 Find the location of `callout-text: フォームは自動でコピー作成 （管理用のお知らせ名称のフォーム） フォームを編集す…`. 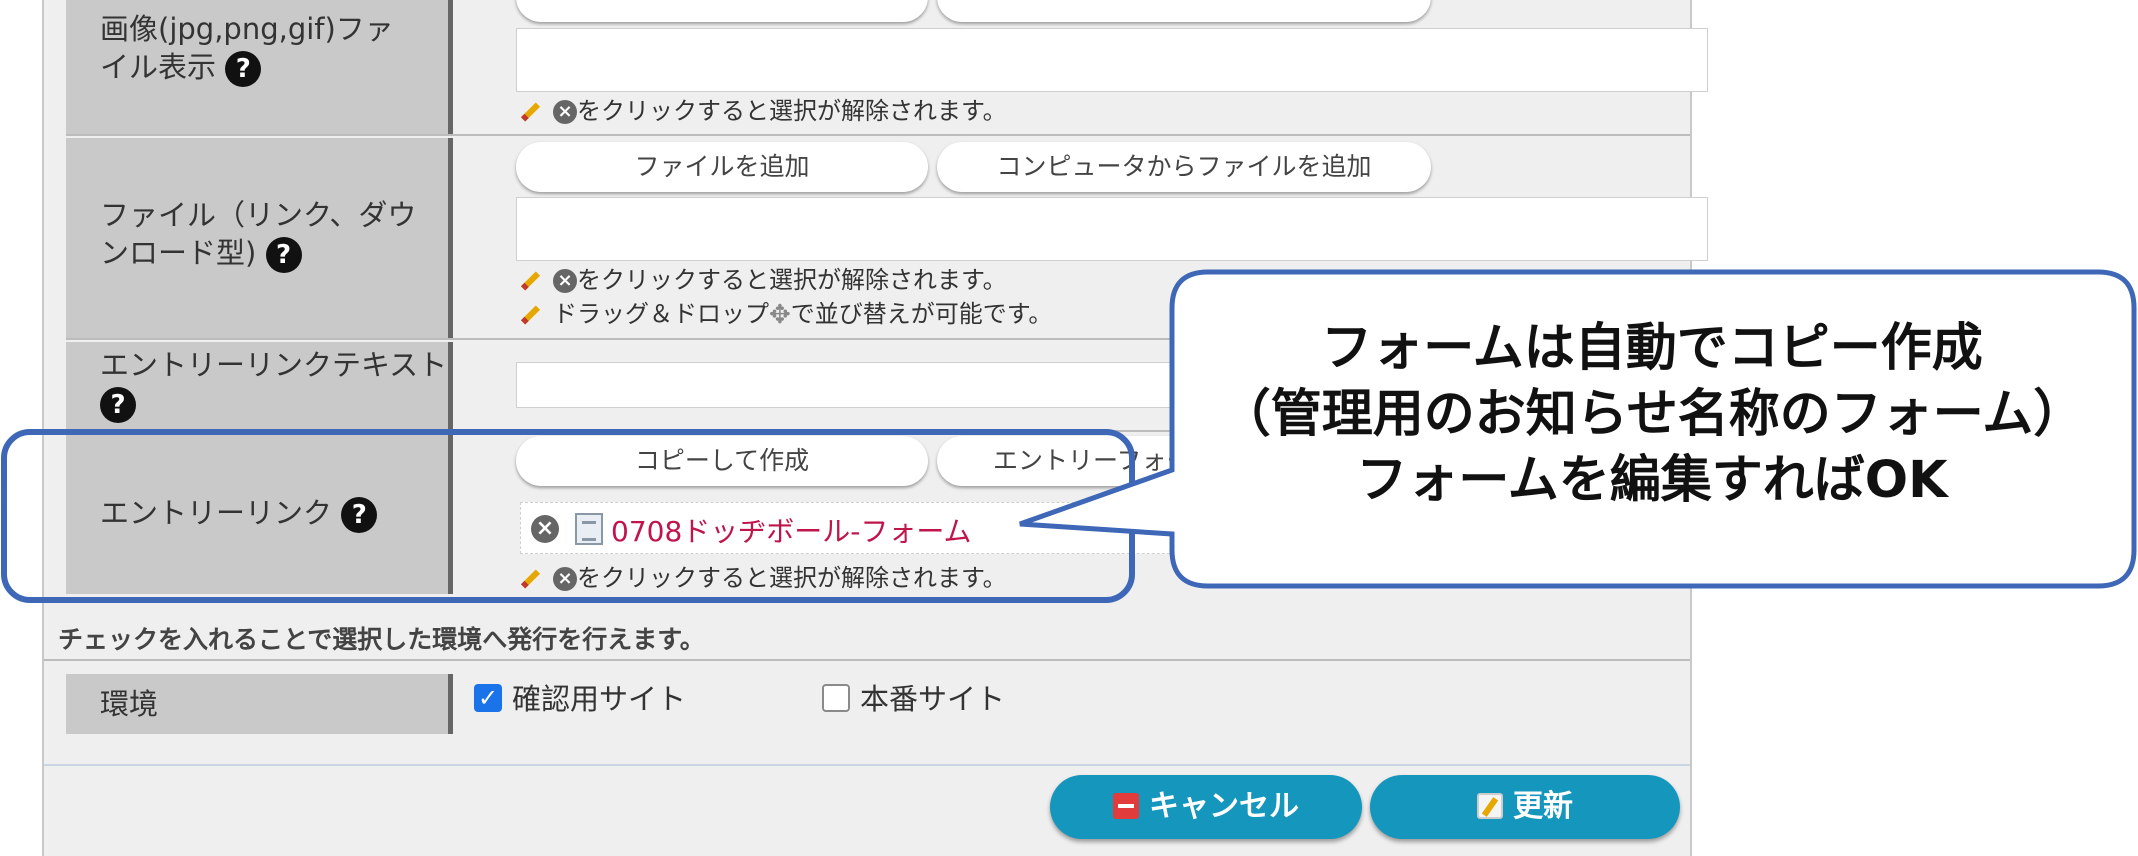

callout-text: フォームは自動でコピー作成 （管理用のお知らせ名称のフォーム） フォームを編集す… is located at coordinates (1652, 414).